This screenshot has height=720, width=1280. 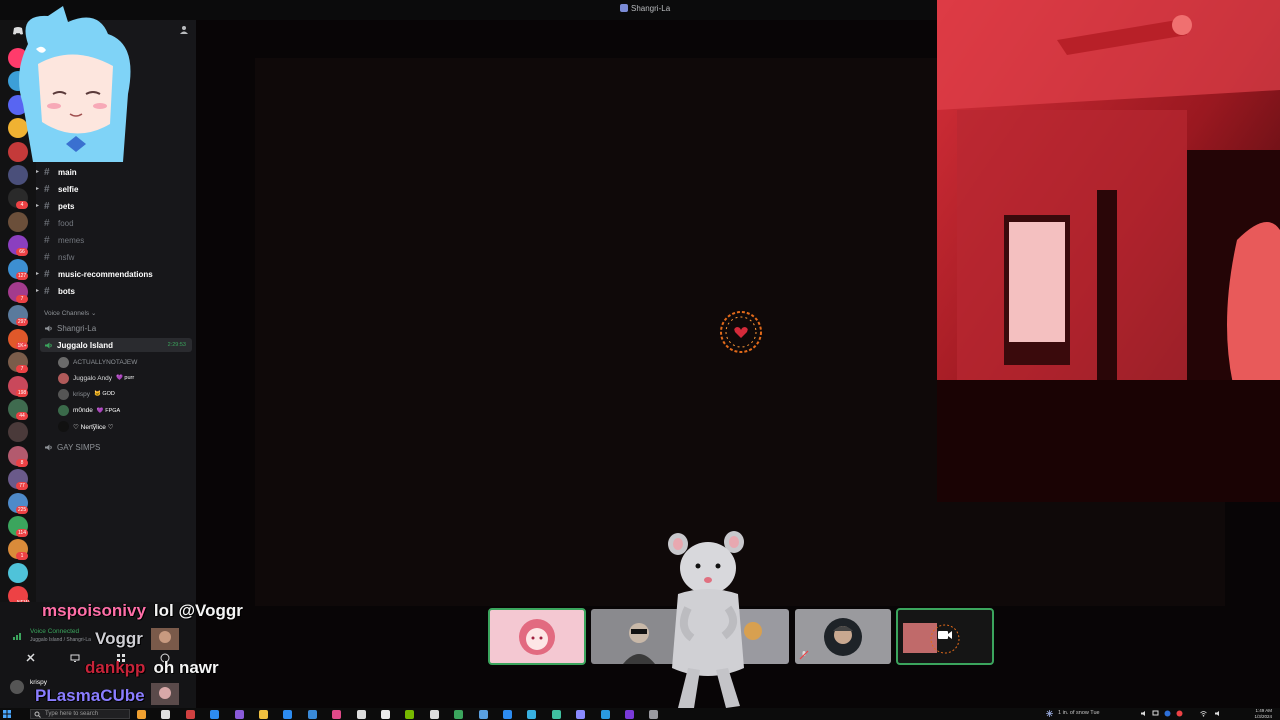 I want to click on weather-snow-icon, so click(x=1049, y=713).